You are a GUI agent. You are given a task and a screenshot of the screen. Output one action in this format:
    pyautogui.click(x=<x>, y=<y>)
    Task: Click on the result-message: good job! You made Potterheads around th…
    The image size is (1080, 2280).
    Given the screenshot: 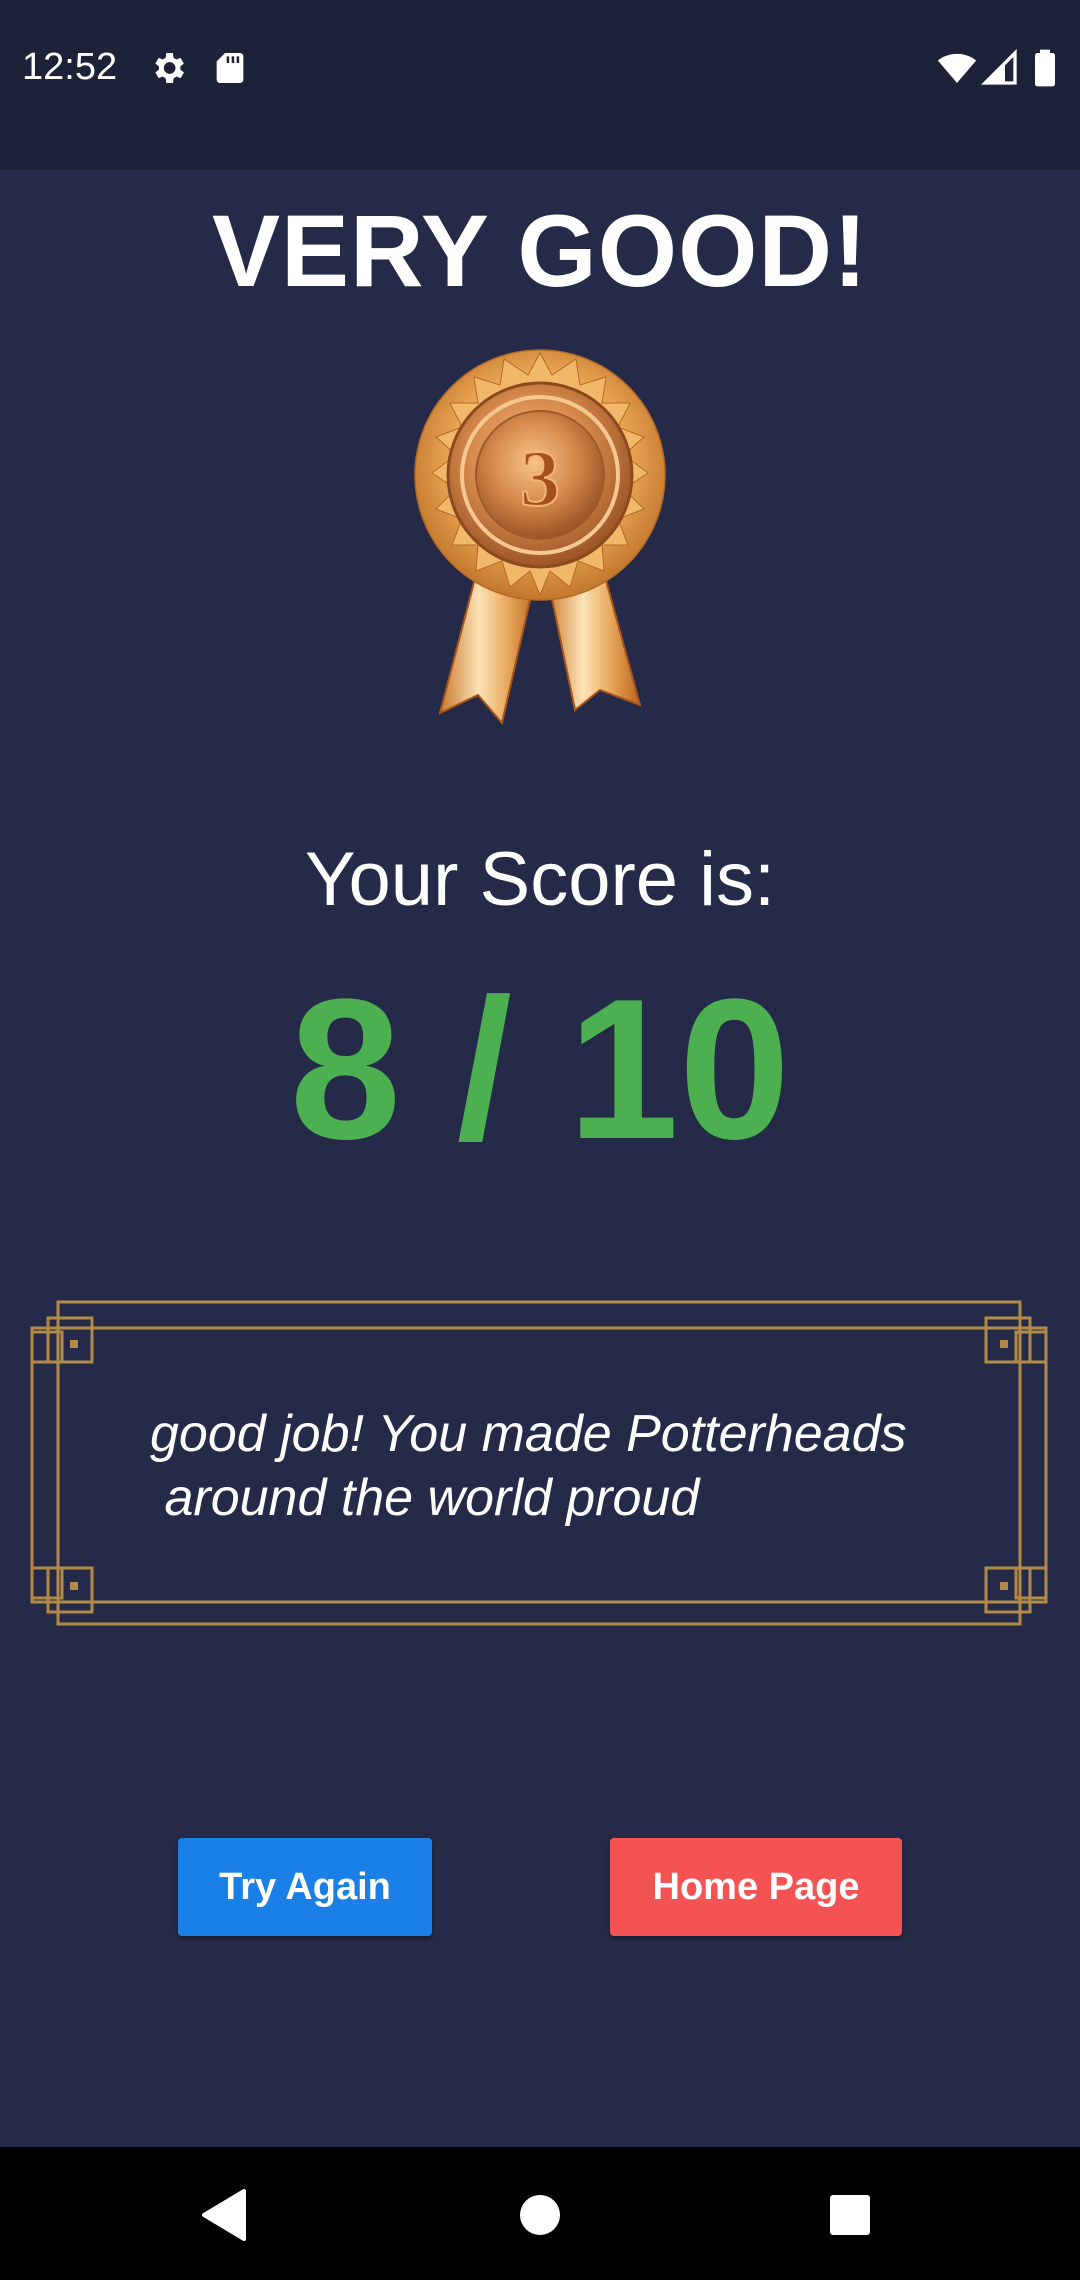 What is the action you would take?
    pyautogui.click(x=528, y=1466)
    